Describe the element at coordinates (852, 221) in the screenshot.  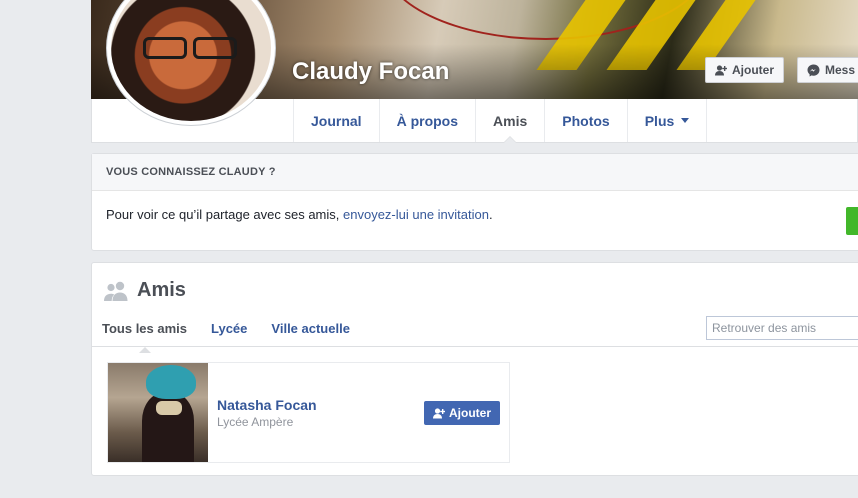
I see `add-friend-green-button` at that location.